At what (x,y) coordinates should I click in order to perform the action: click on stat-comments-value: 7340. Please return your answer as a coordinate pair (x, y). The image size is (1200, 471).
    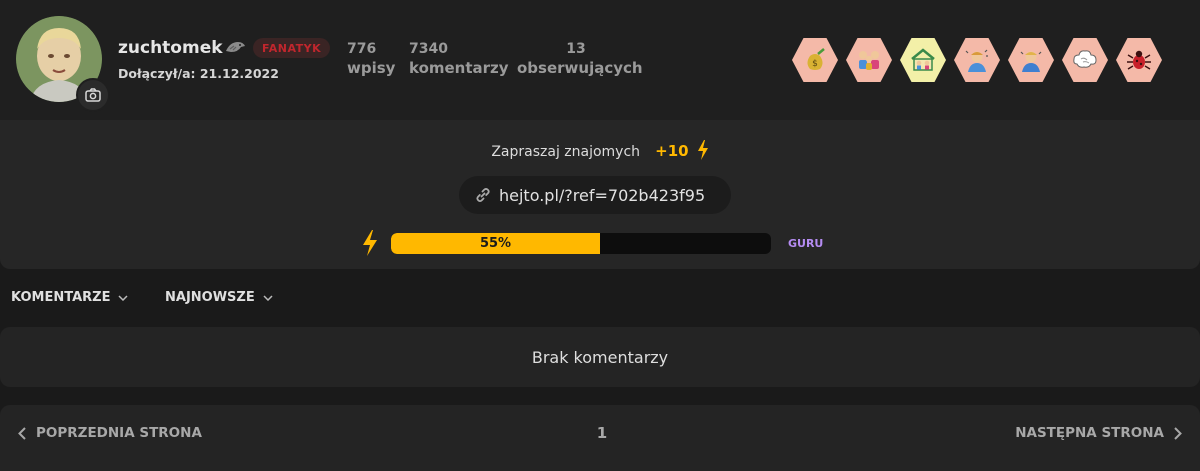
    Looking at the image, I should click on (428, 49).